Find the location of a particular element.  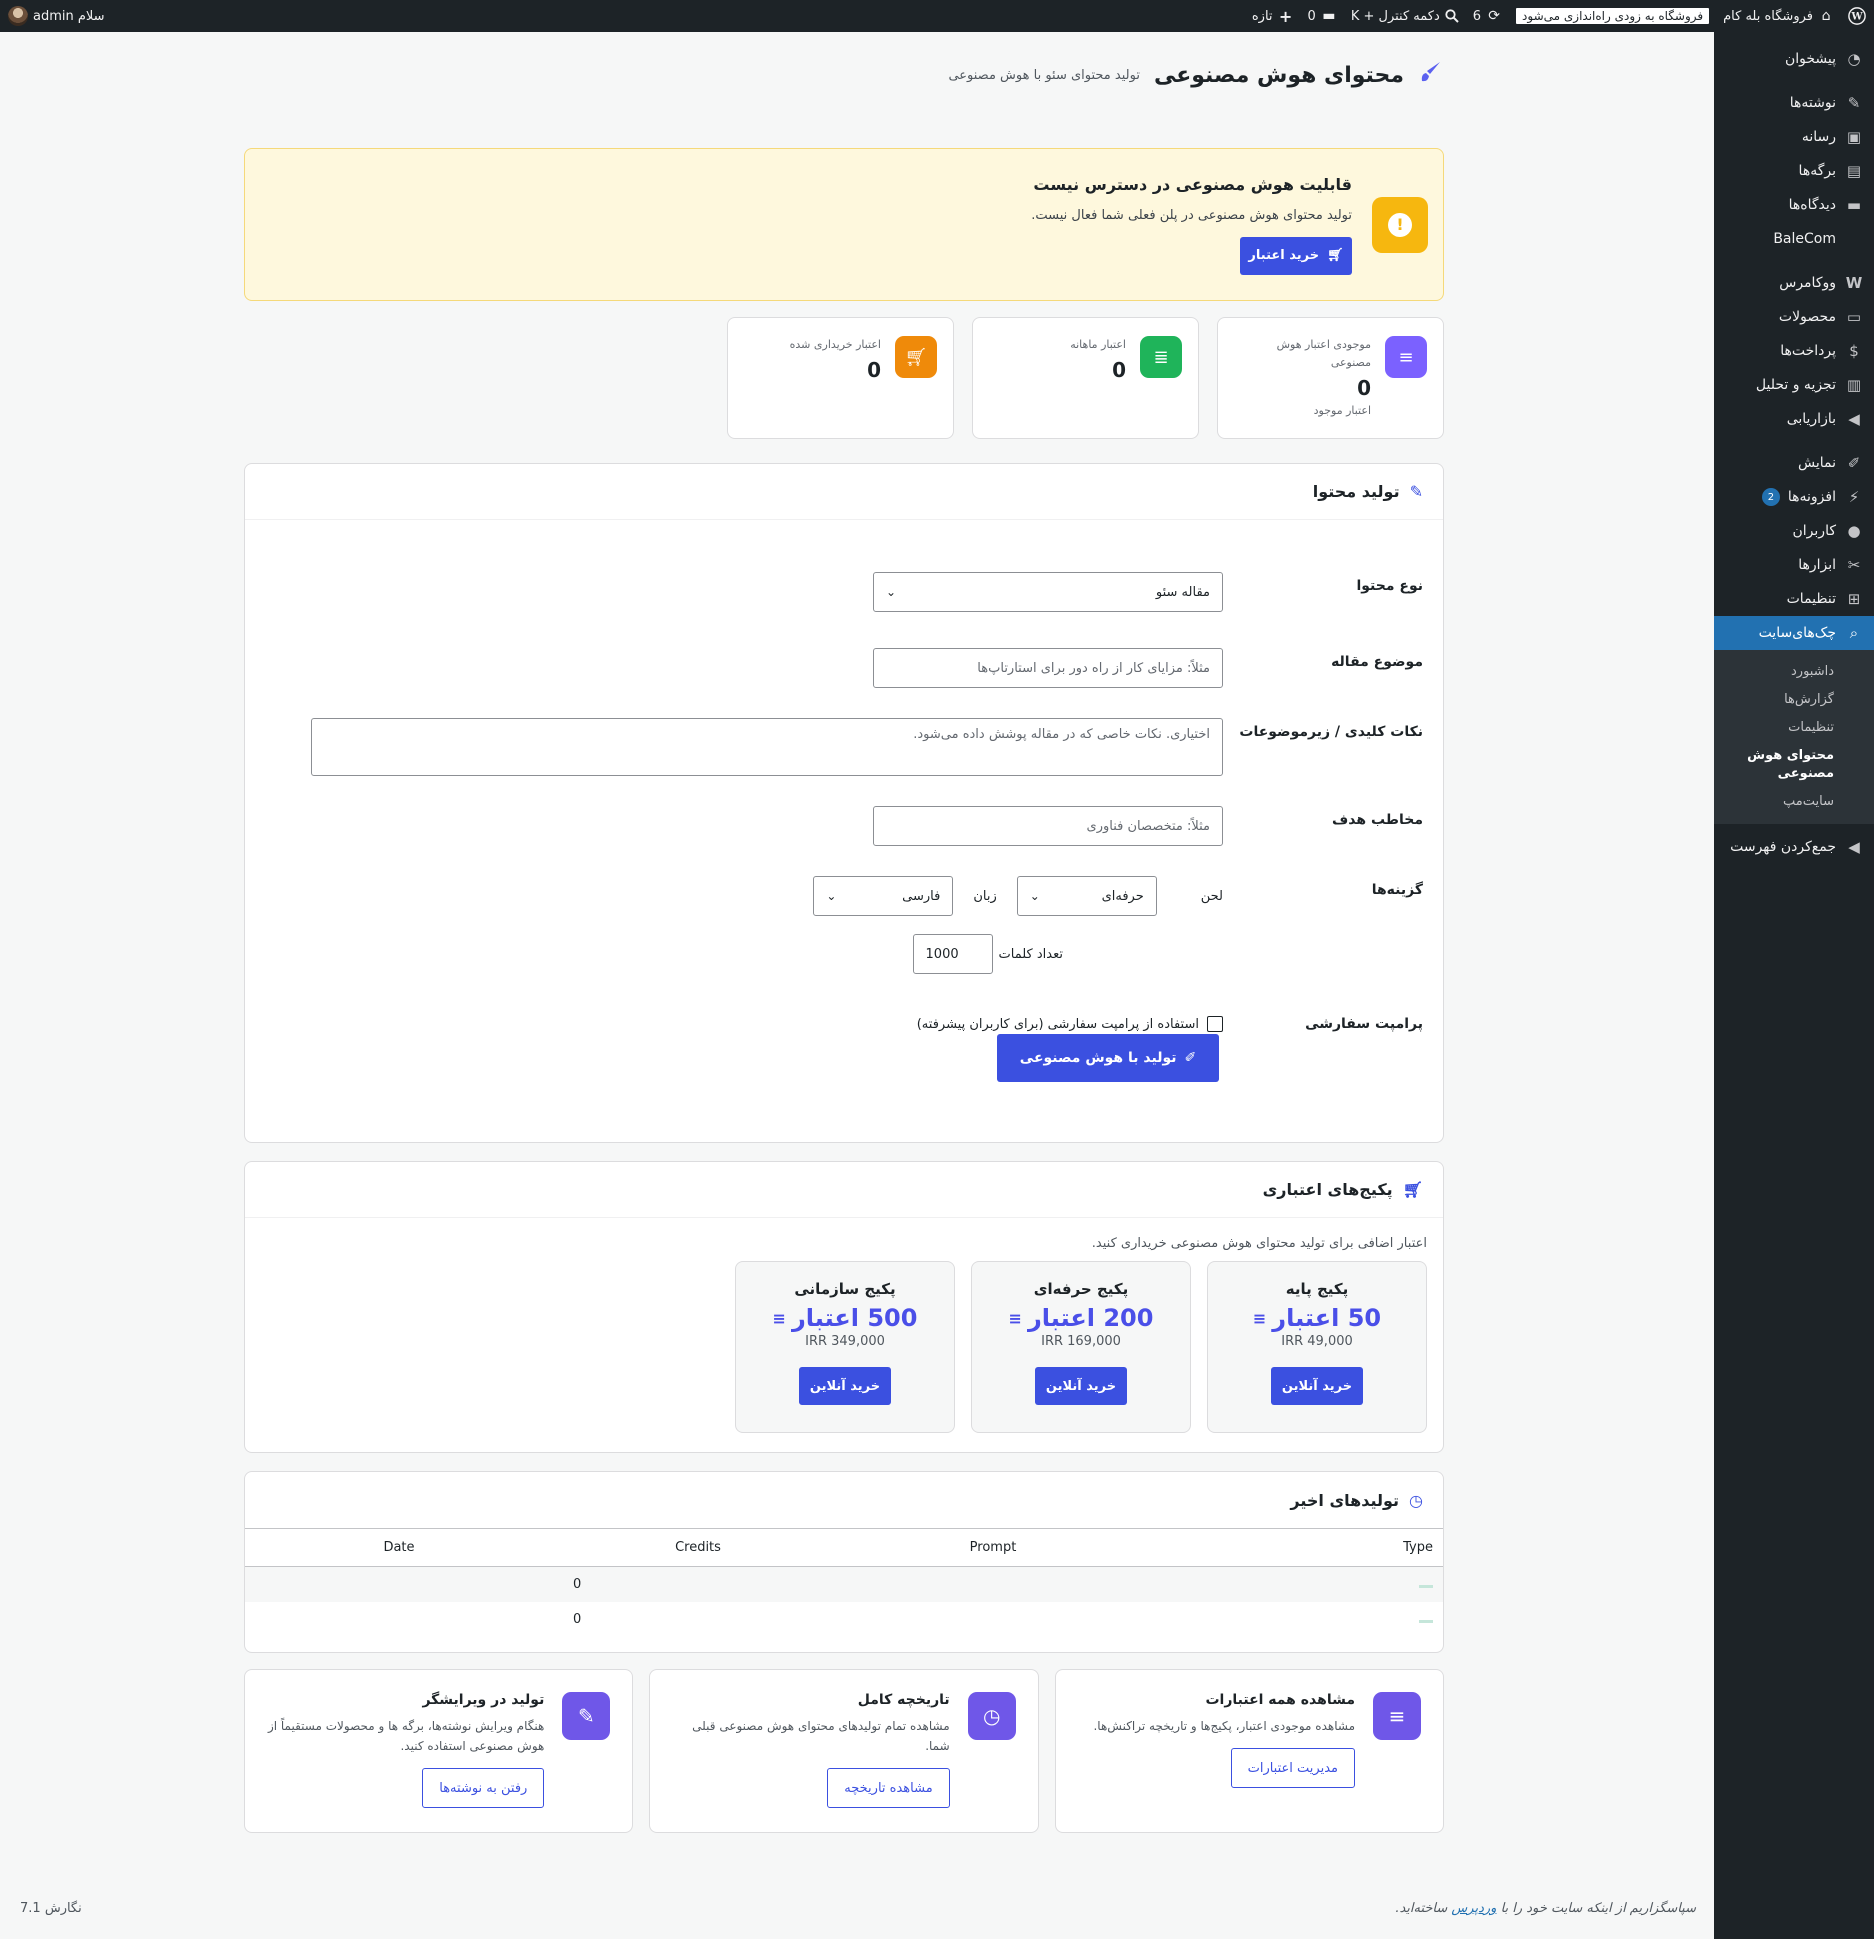

notice-title: قابلیت هوش مصنوعی در دسترس نیست is located at coordinates (1192, 184).